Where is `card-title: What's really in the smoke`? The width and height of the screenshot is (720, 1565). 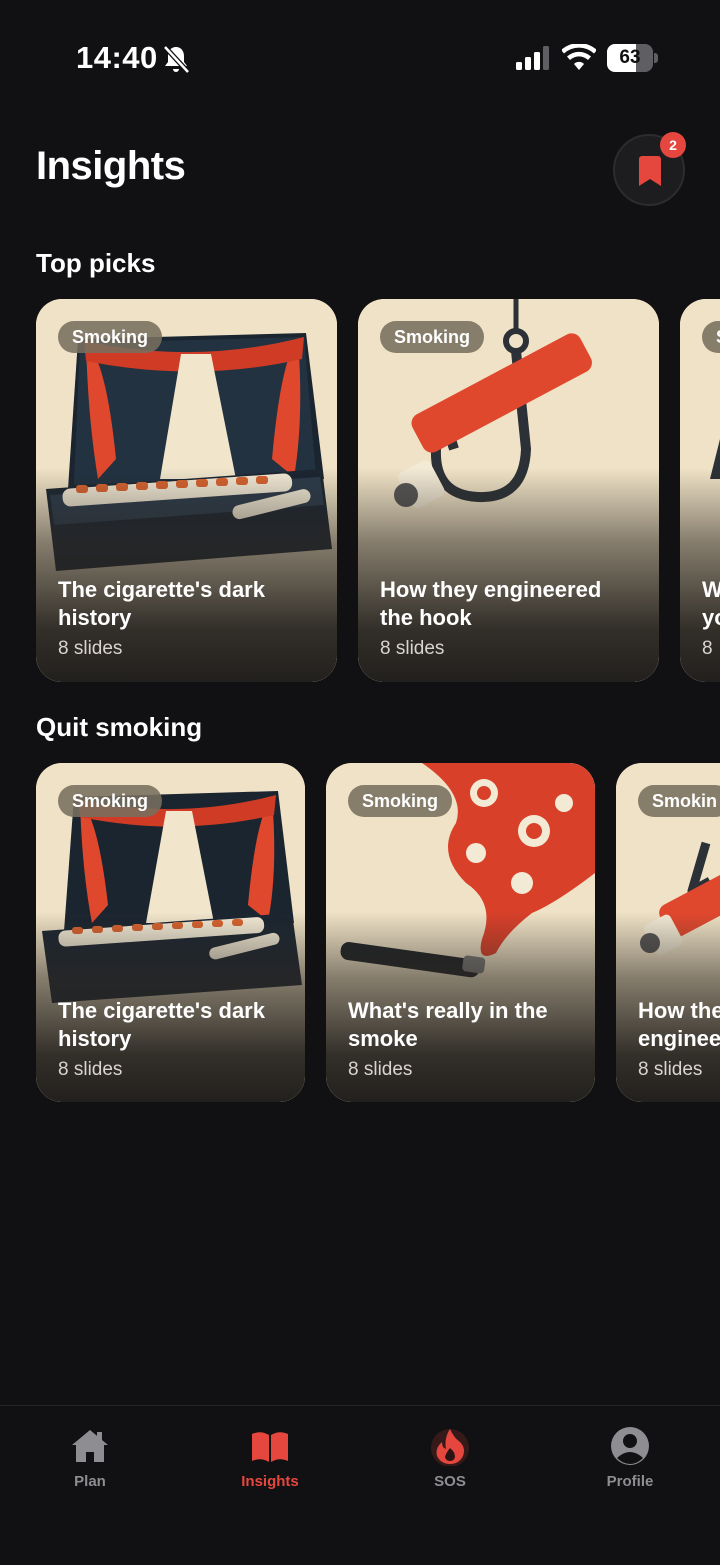
card-title: What's really in the smoke is located at coordinates (448, 1024).